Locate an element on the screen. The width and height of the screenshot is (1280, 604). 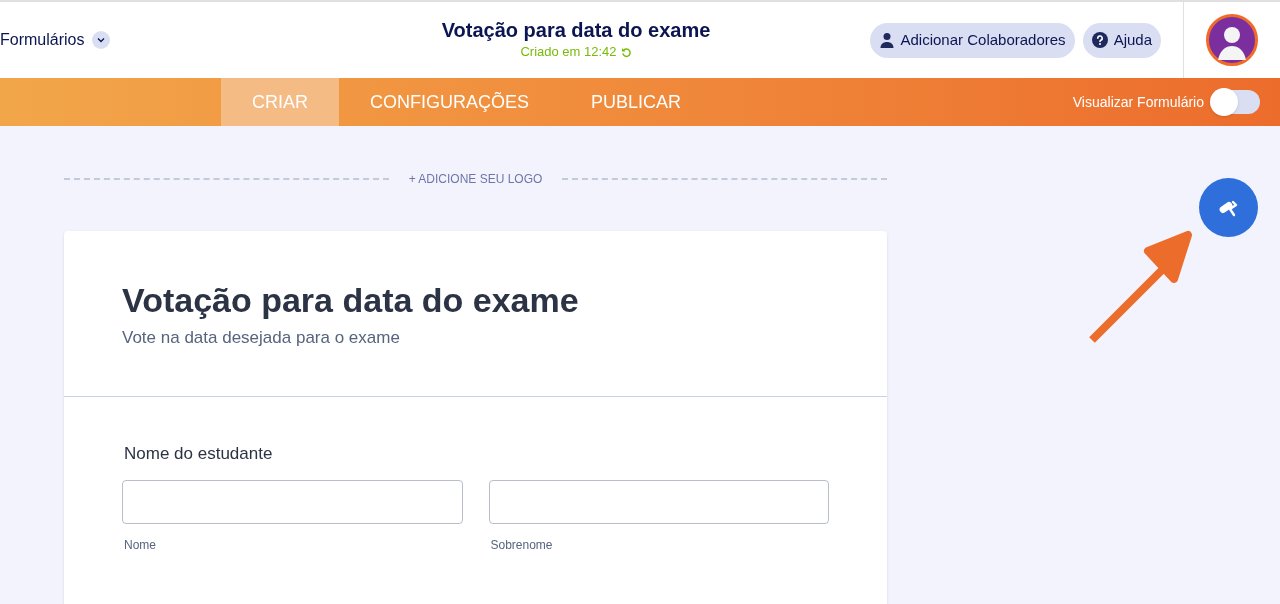
chevron-down-icon is located at coordinates (101, 40).